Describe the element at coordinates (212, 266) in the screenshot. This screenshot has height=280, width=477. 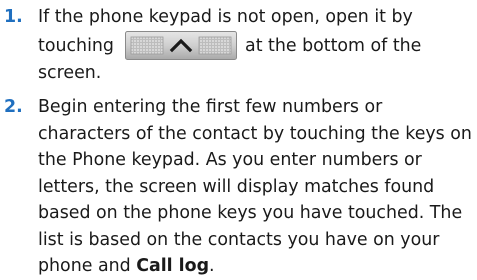
I see `step-2-end: .` at that location.